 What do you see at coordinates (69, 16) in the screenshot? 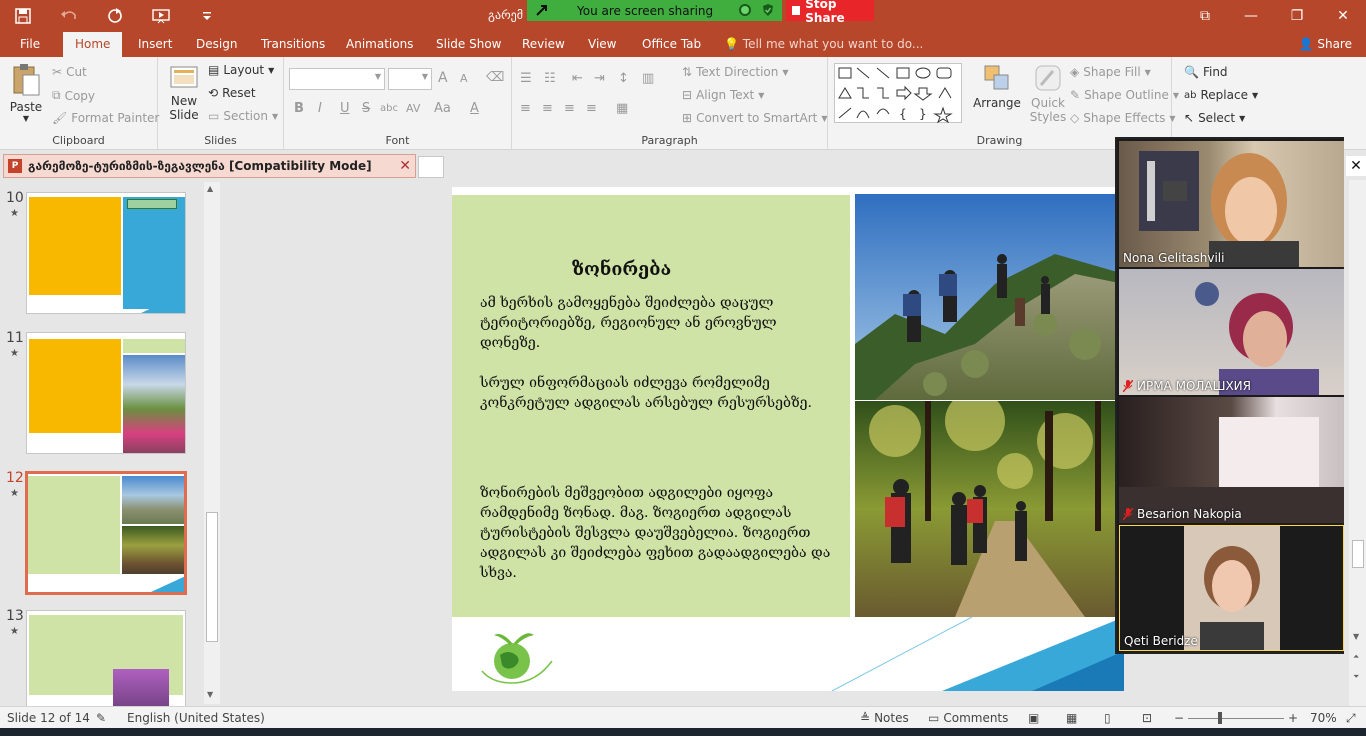
I see `undo-icon` at bounding box center [69, 16].